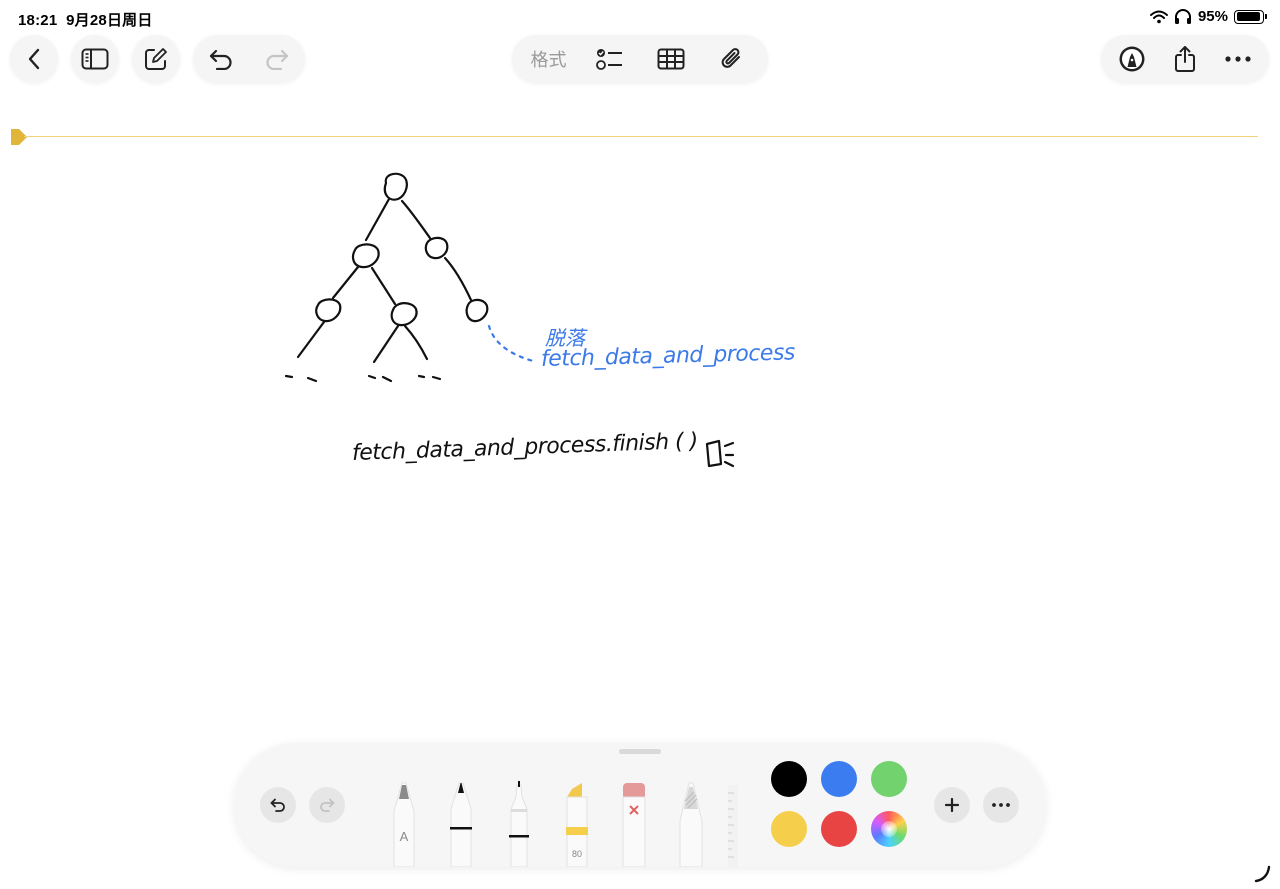  What do you see at coordinates (511, 343) in the screenshot?
I see `blue-dotted-connector` at bounding box center [511, 343].